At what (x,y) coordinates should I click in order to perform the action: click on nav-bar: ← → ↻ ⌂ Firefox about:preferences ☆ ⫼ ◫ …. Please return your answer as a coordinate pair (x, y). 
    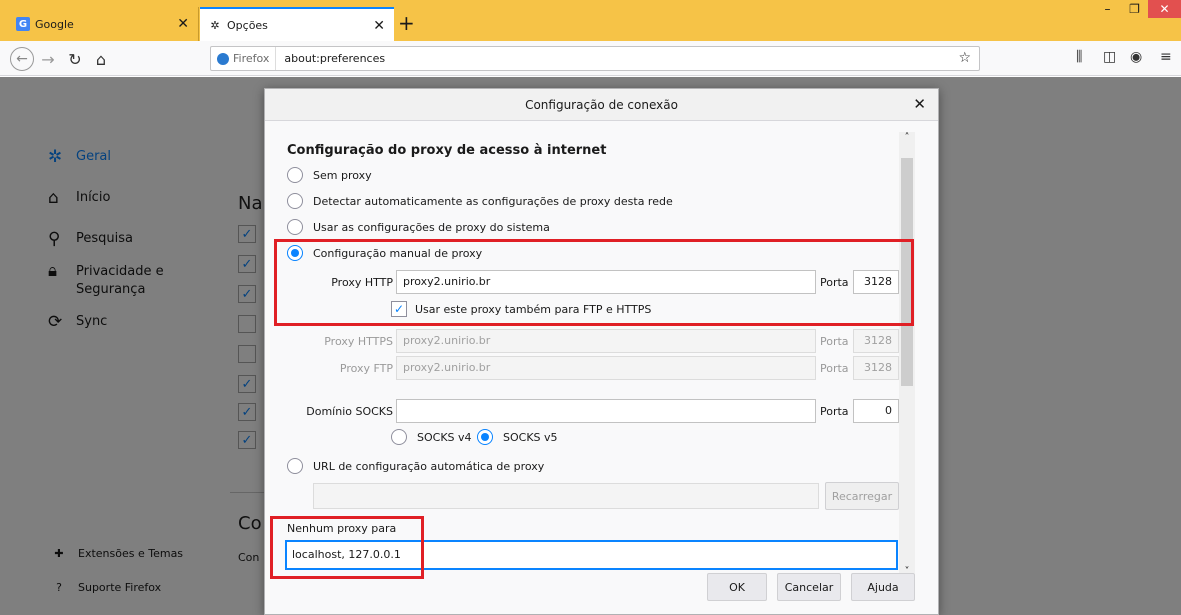
    Looking at the image, I should click on (590, 58).